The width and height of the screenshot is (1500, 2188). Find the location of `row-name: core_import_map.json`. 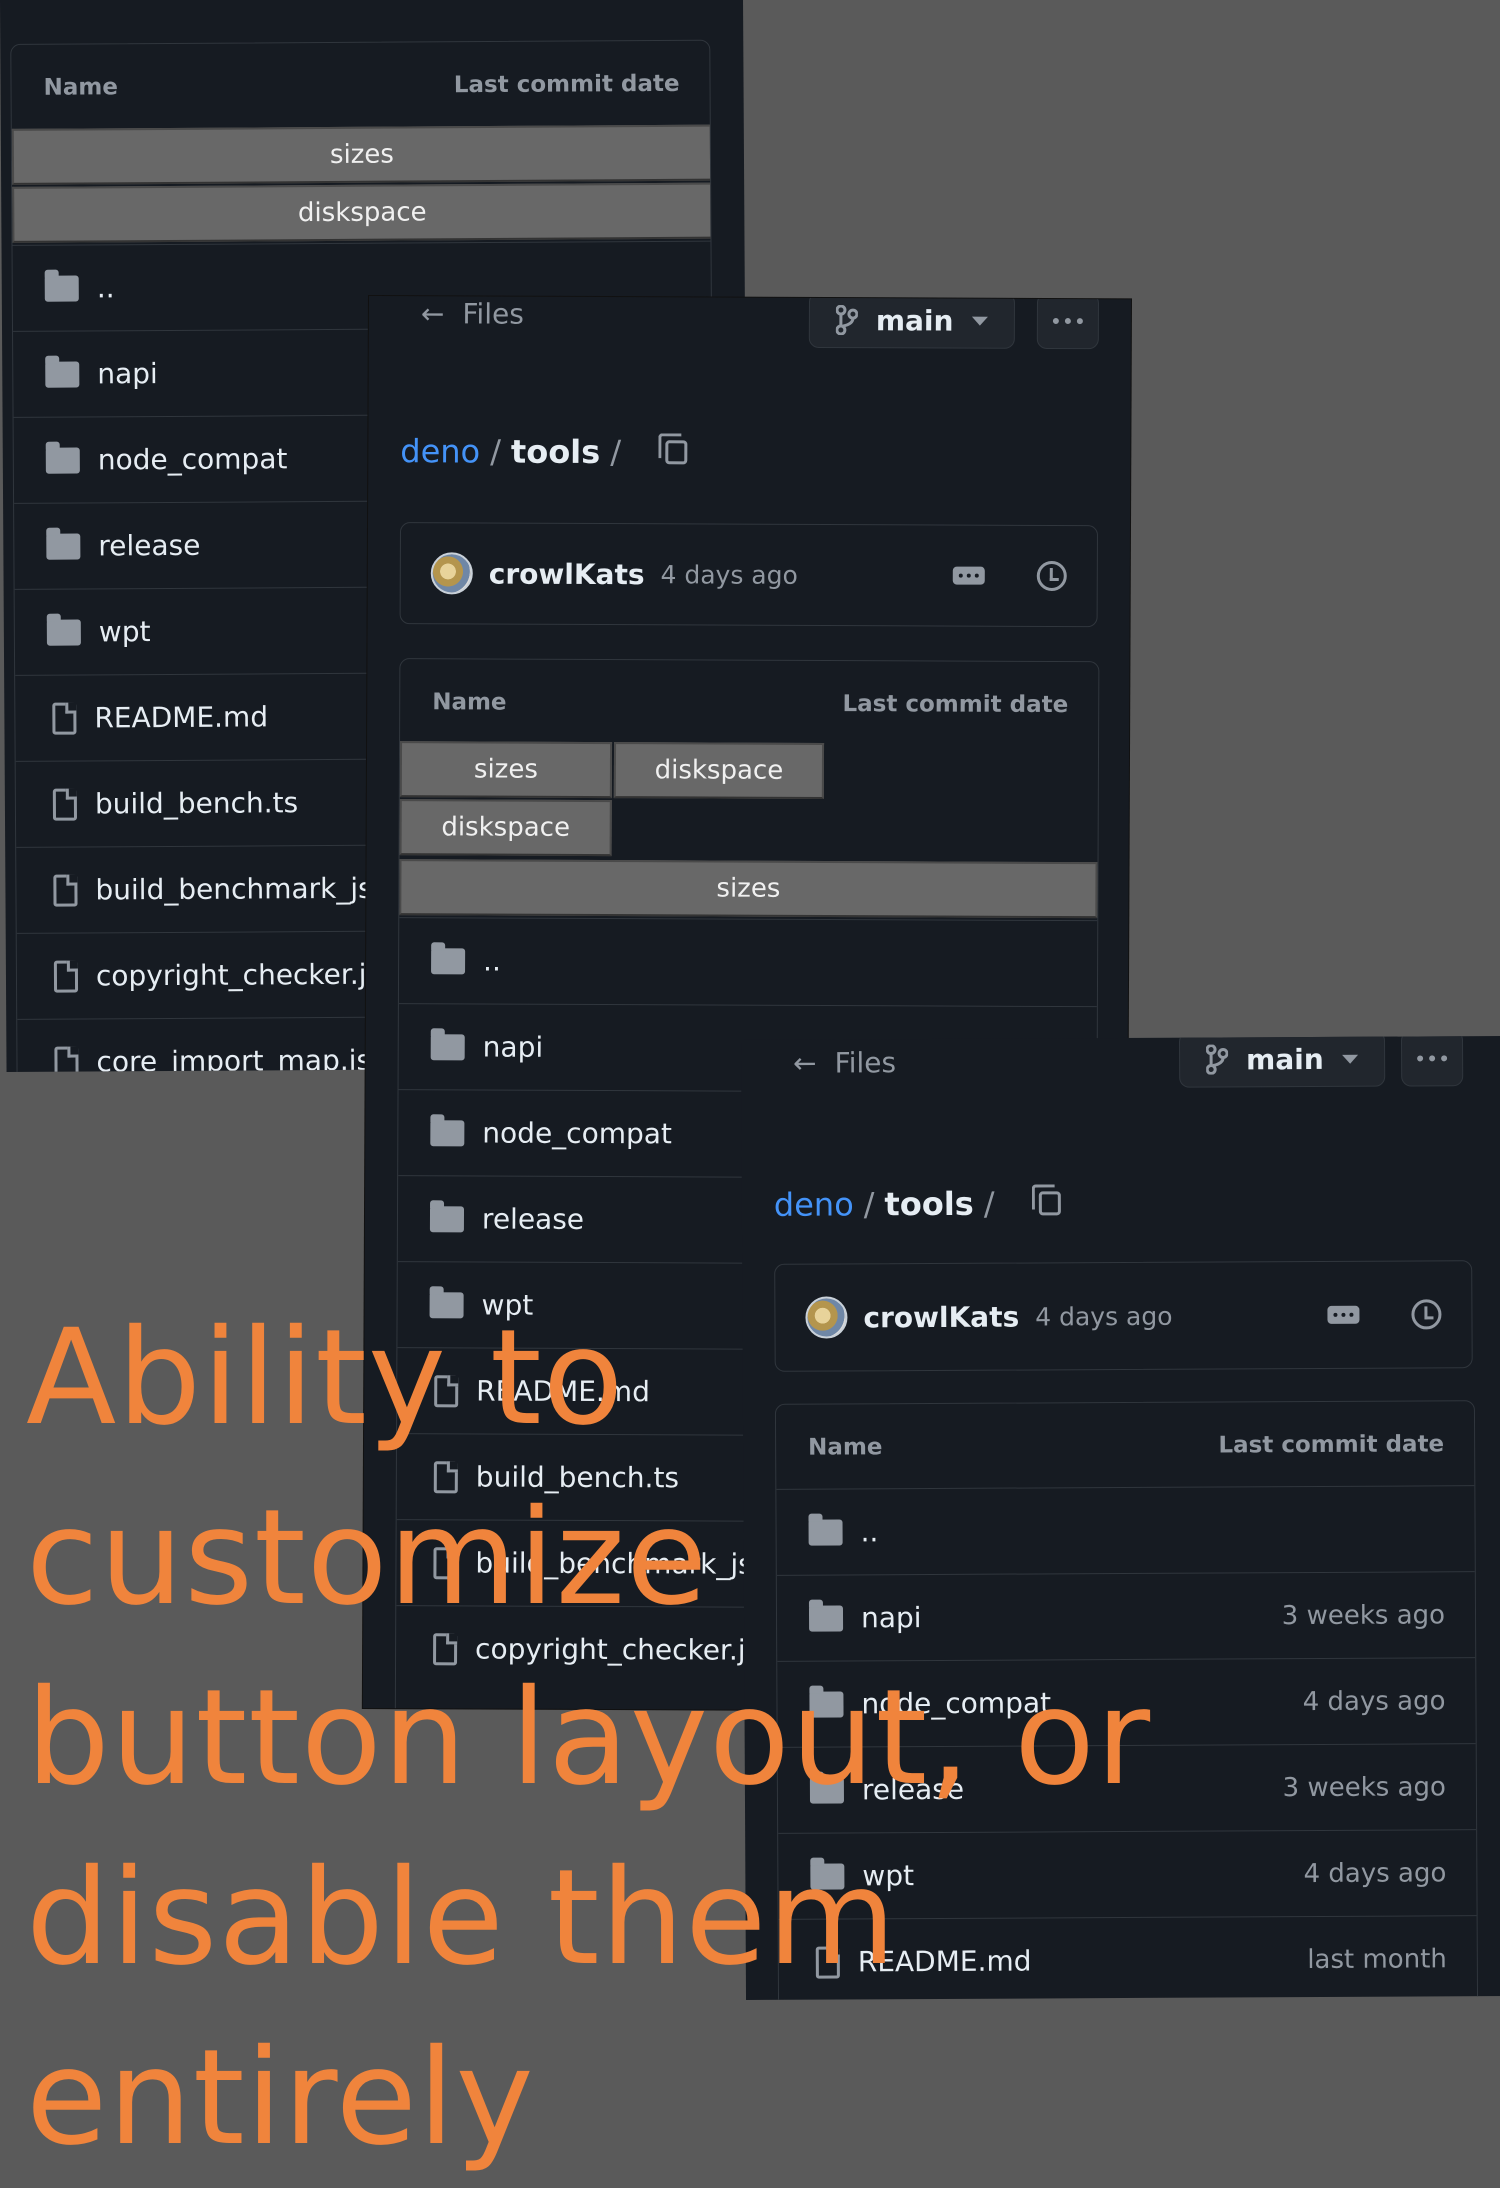

row-name: core_import_map.json is located at coordinates (251, 1058).